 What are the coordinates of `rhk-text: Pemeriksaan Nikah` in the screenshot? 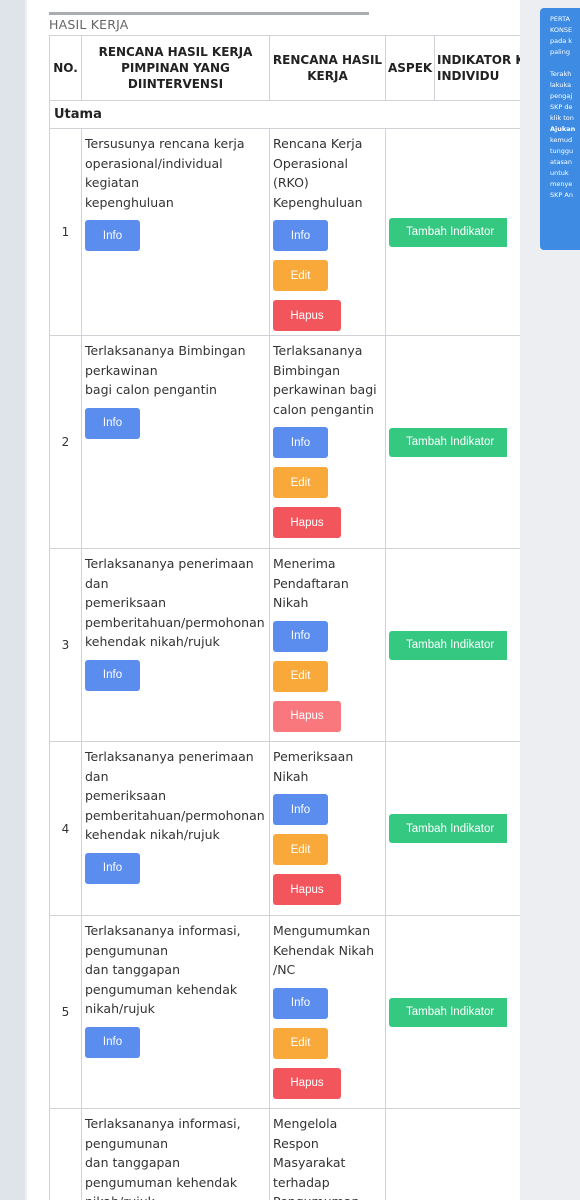 It's located at (313, 766).